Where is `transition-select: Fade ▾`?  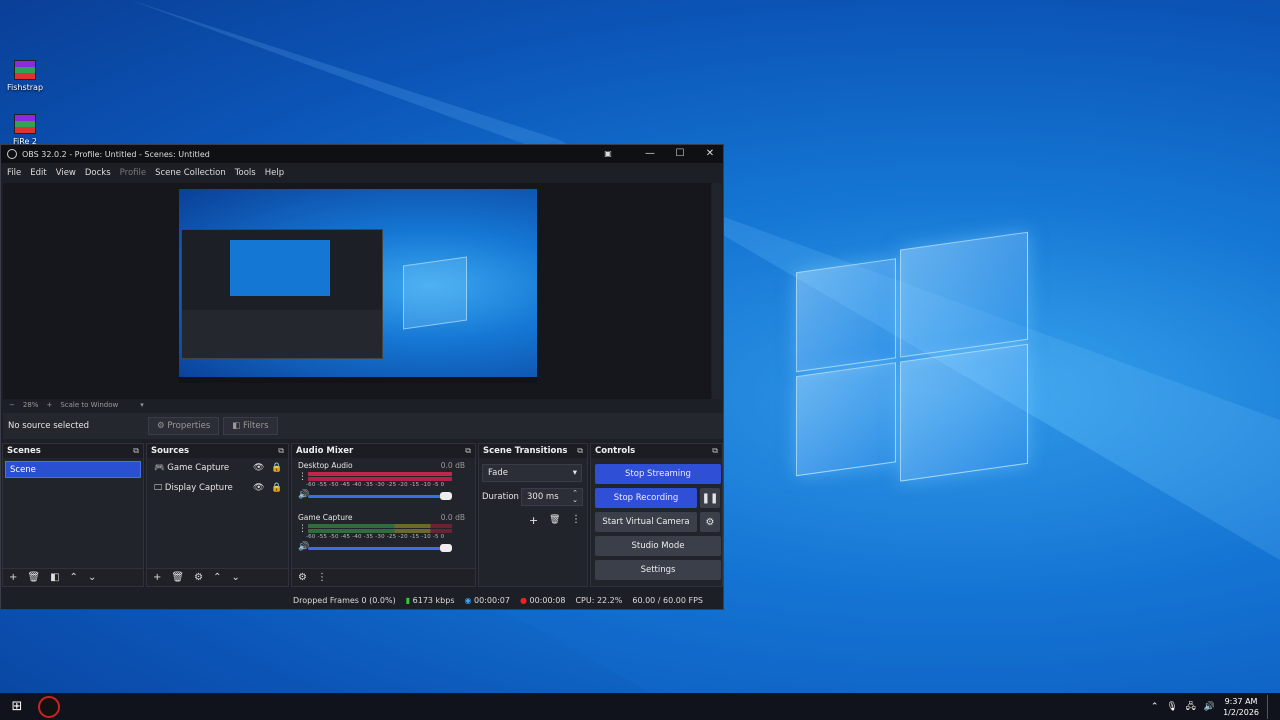 transition-select: Fade ▾ is located at coordinates (532, 473).